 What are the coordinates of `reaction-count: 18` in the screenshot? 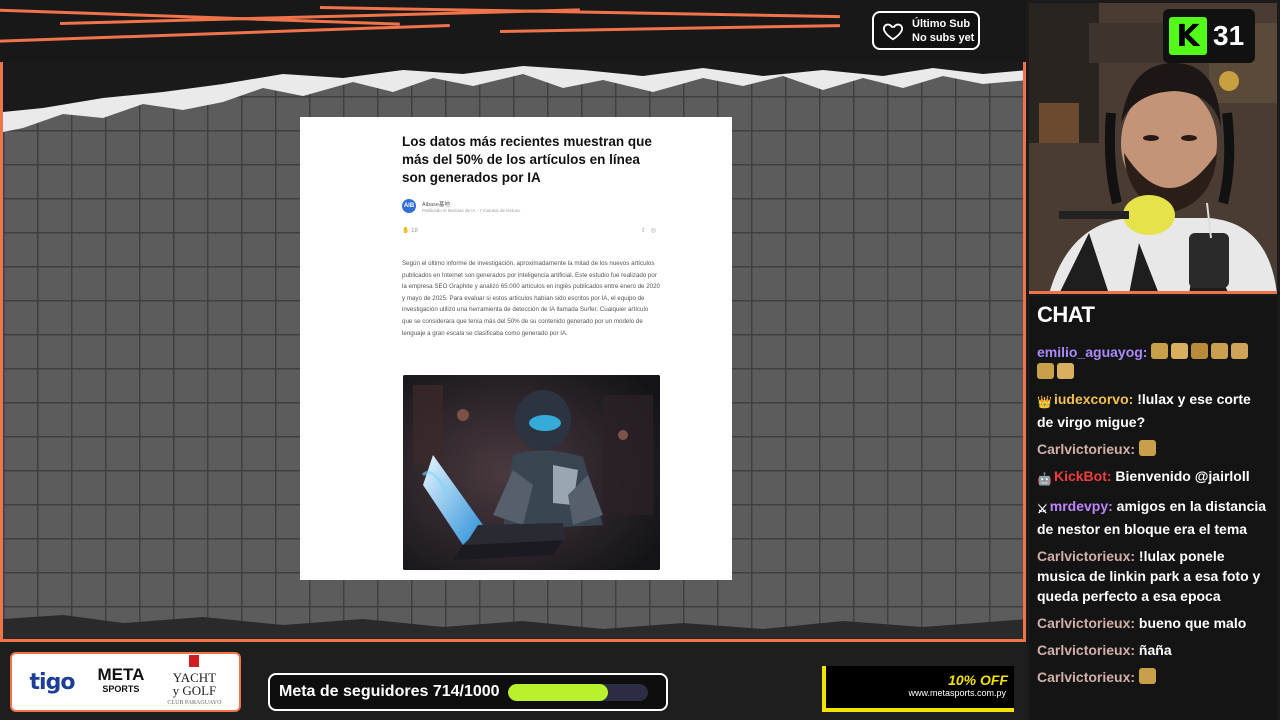 It's located at (414, 231).